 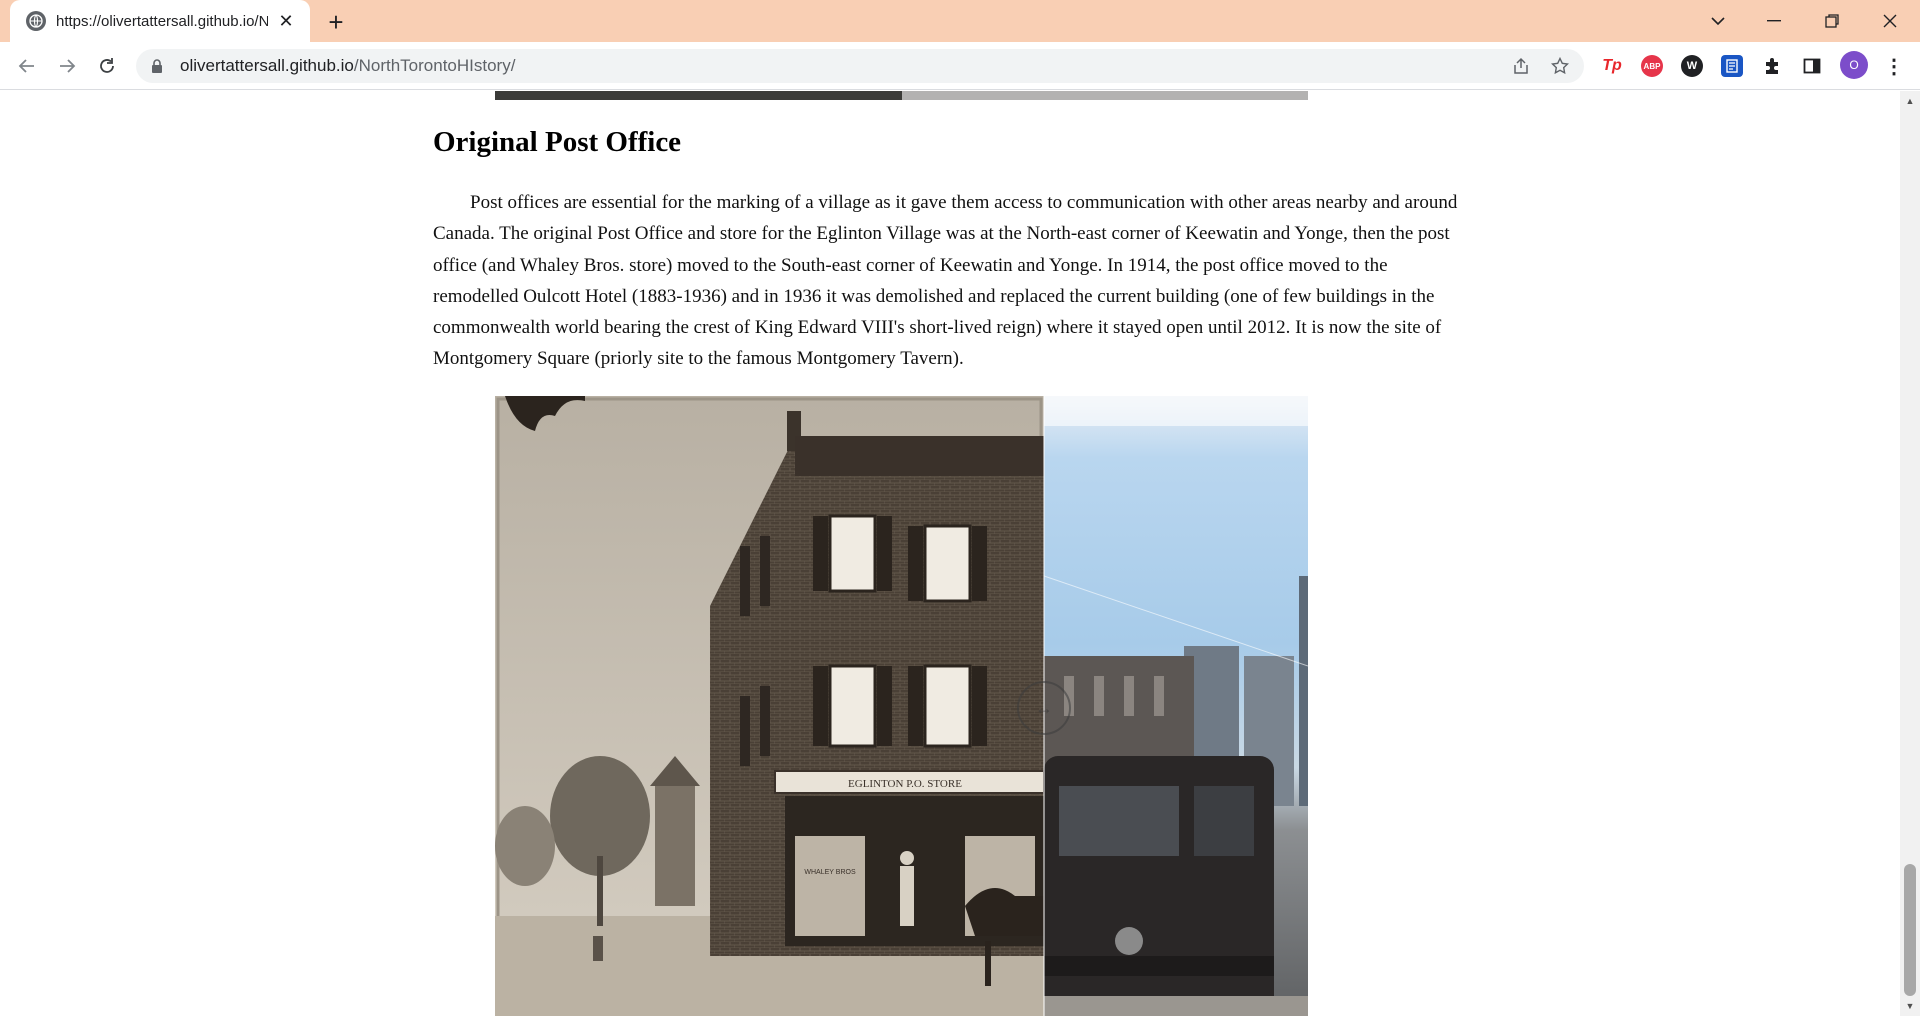 What do you see at coordinates (1910, 1006) in the screenshot?
I see `scroll-down-arrow-icon: ▼` at bounding box center [1910, 1006].